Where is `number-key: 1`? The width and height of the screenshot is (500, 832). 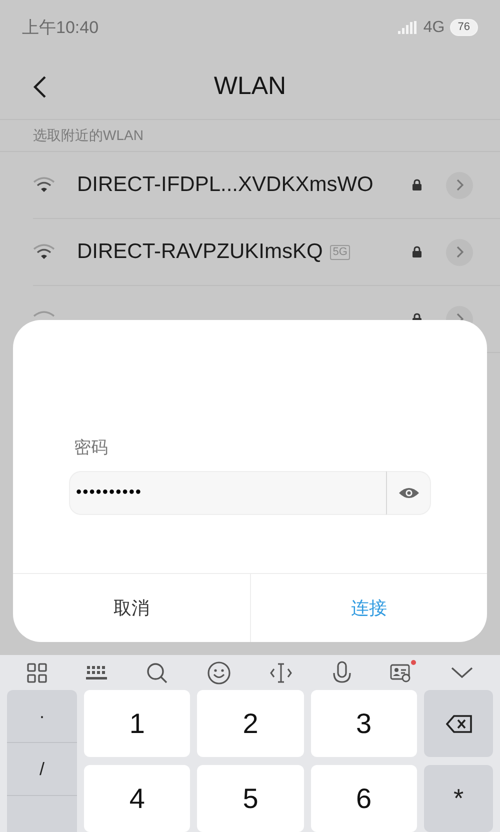
number-key: 1 is located at coordinates (137, 723).